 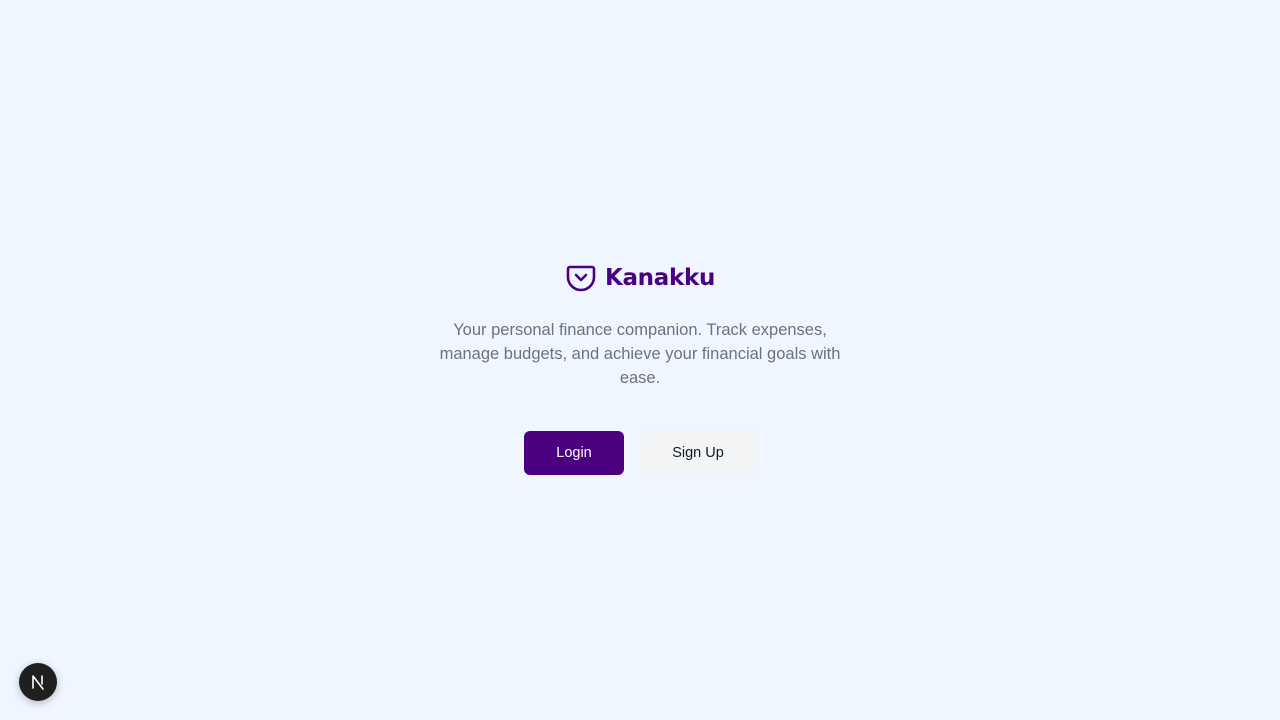 I want to click on auth-actions: Login Sign Up, so click(x=640, y=452).